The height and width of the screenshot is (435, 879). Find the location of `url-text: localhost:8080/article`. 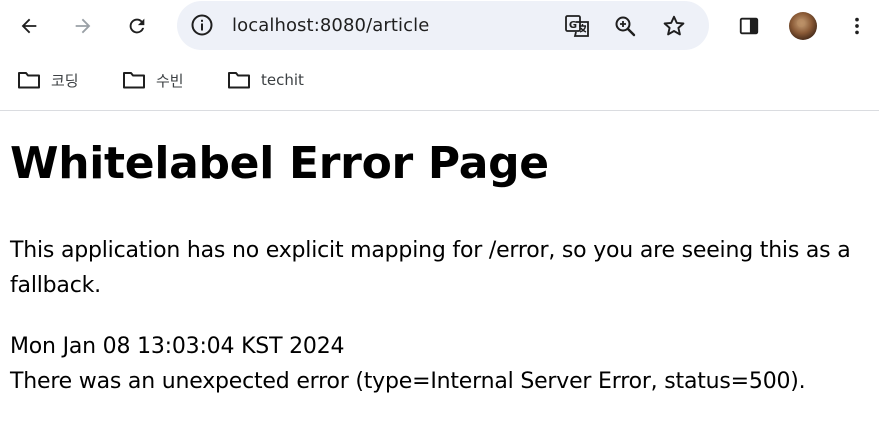

url-text: localhost:8080/article is located at coordinates (330, 25).